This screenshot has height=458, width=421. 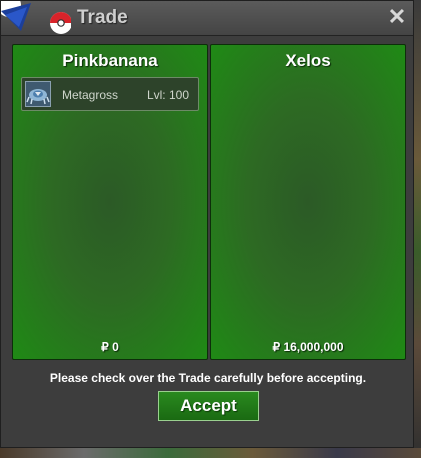 I want to click on accept-button: Accept, so click(x=208, y=406).